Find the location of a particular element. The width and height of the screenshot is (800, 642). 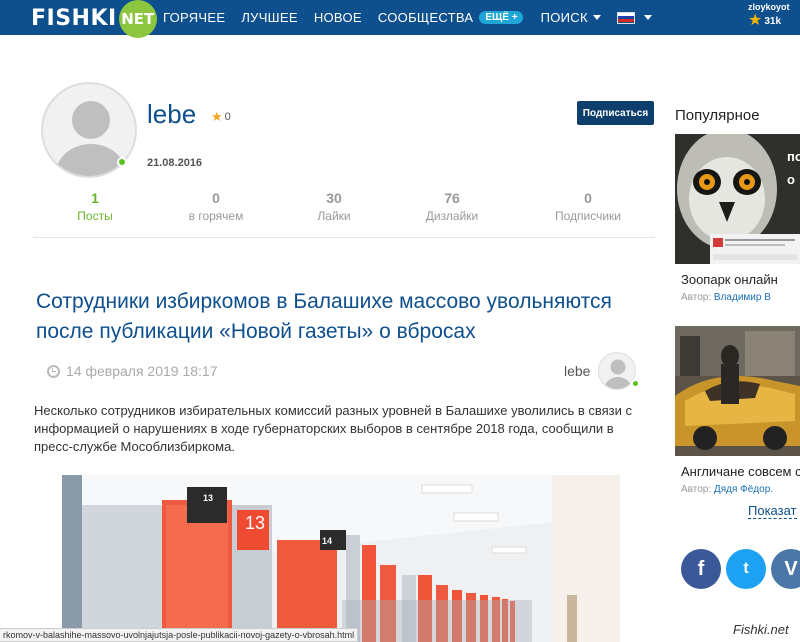

sidebar-title: Популярное is located at coordinates (717, 115).